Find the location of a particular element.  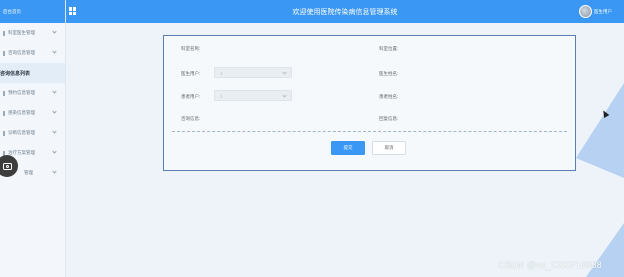

sidebar-item-label: 咨询信息管理 is located at coordinates (21, 52).